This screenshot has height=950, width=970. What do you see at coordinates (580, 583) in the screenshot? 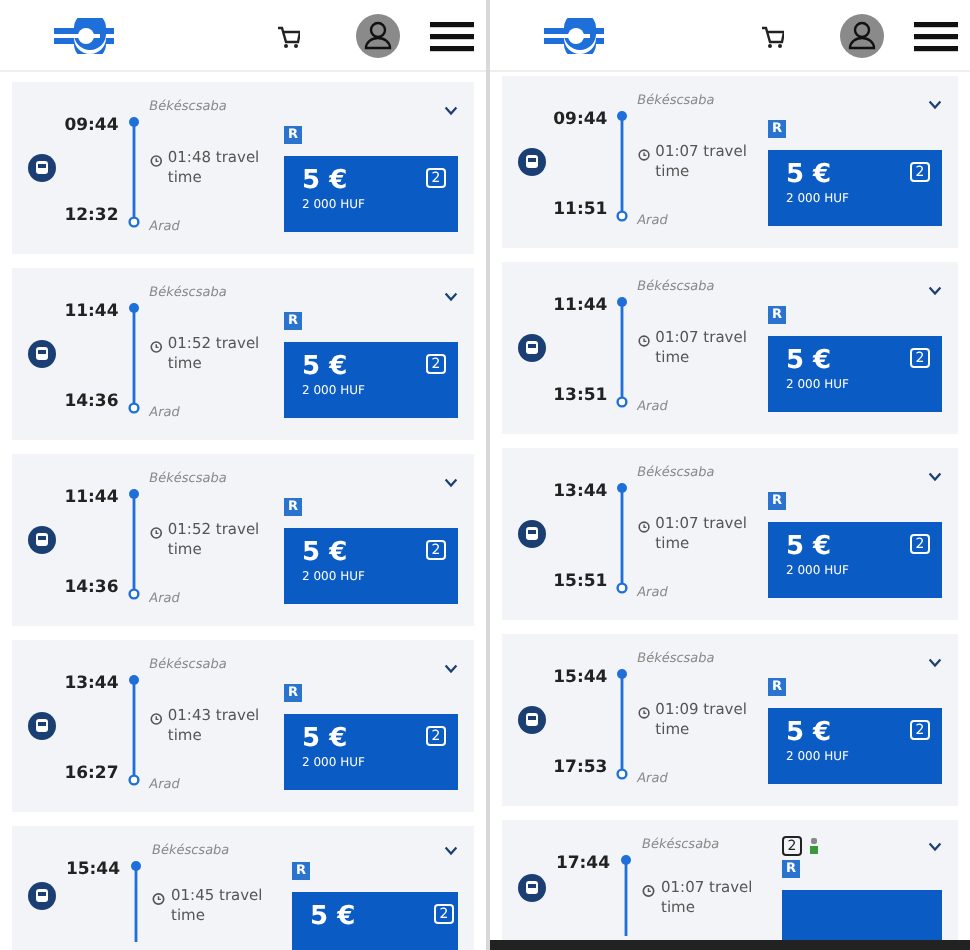
I see `arrival-time: 15:51` at bounding box center [580, 583].